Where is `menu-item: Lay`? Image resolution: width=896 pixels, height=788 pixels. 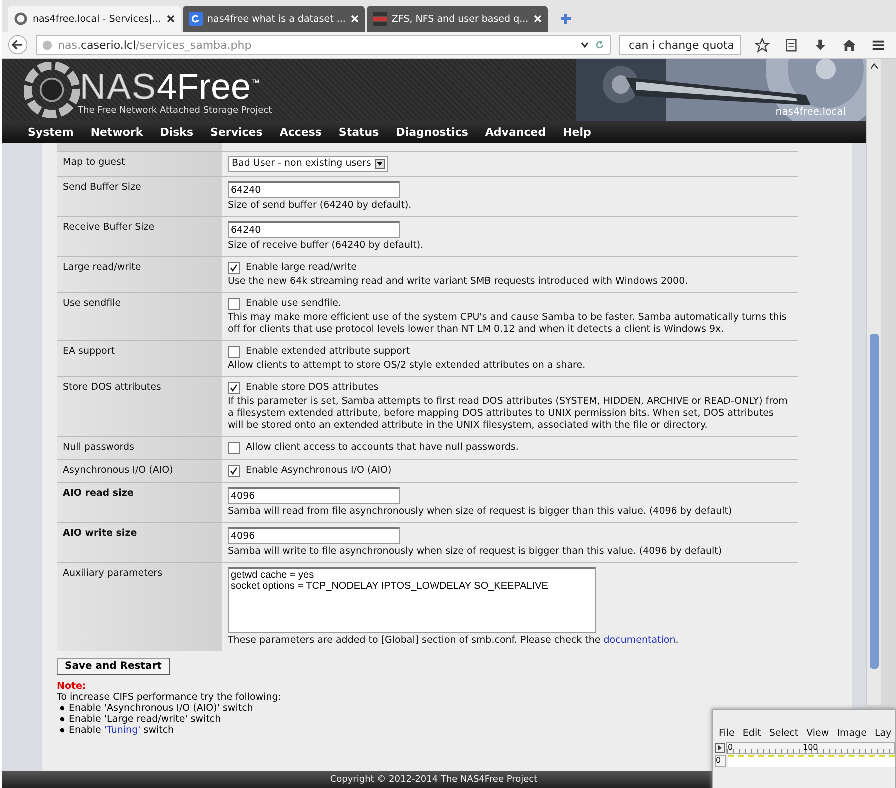
menu-item: Lay is located at coordinates (883, 733).